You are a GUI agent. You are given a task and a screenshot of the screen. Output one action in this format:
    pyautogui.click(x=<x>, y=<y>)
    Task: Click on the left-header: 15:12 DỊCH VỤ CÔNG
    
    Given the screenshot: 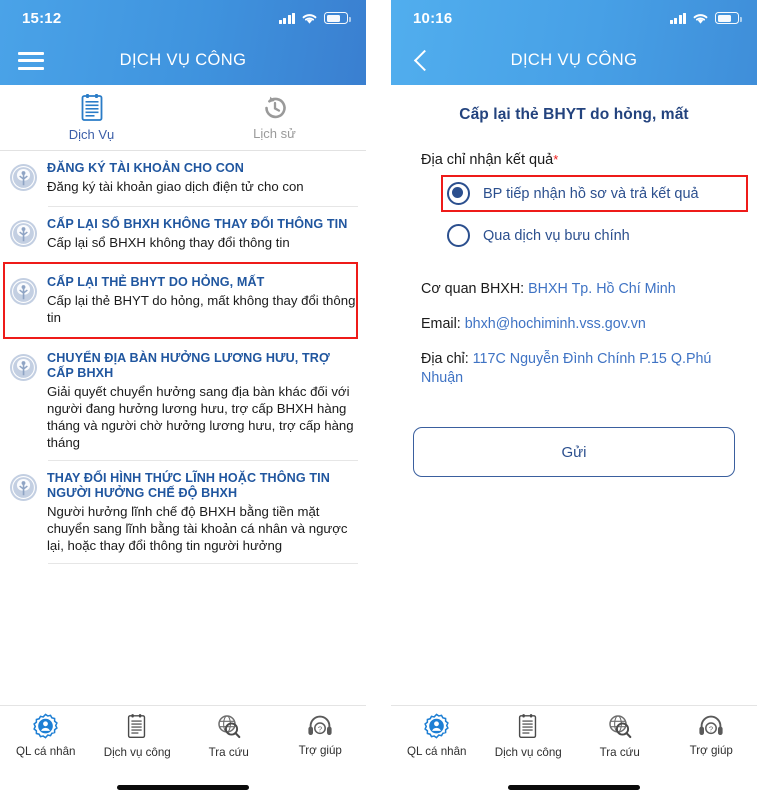 What is the action you would take?
    pyautogui.click(x=183, y=42)
    